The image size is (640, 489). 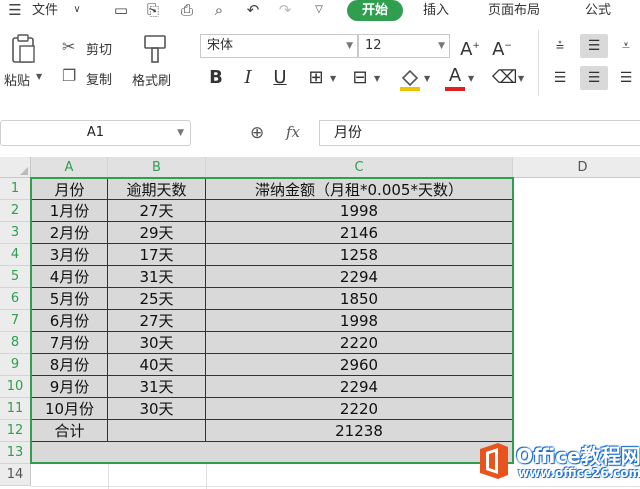 What do you see at coordinates (293, 132) in the screenshot?
I see `fx-icon: fx` at bounding box center [293, 132].